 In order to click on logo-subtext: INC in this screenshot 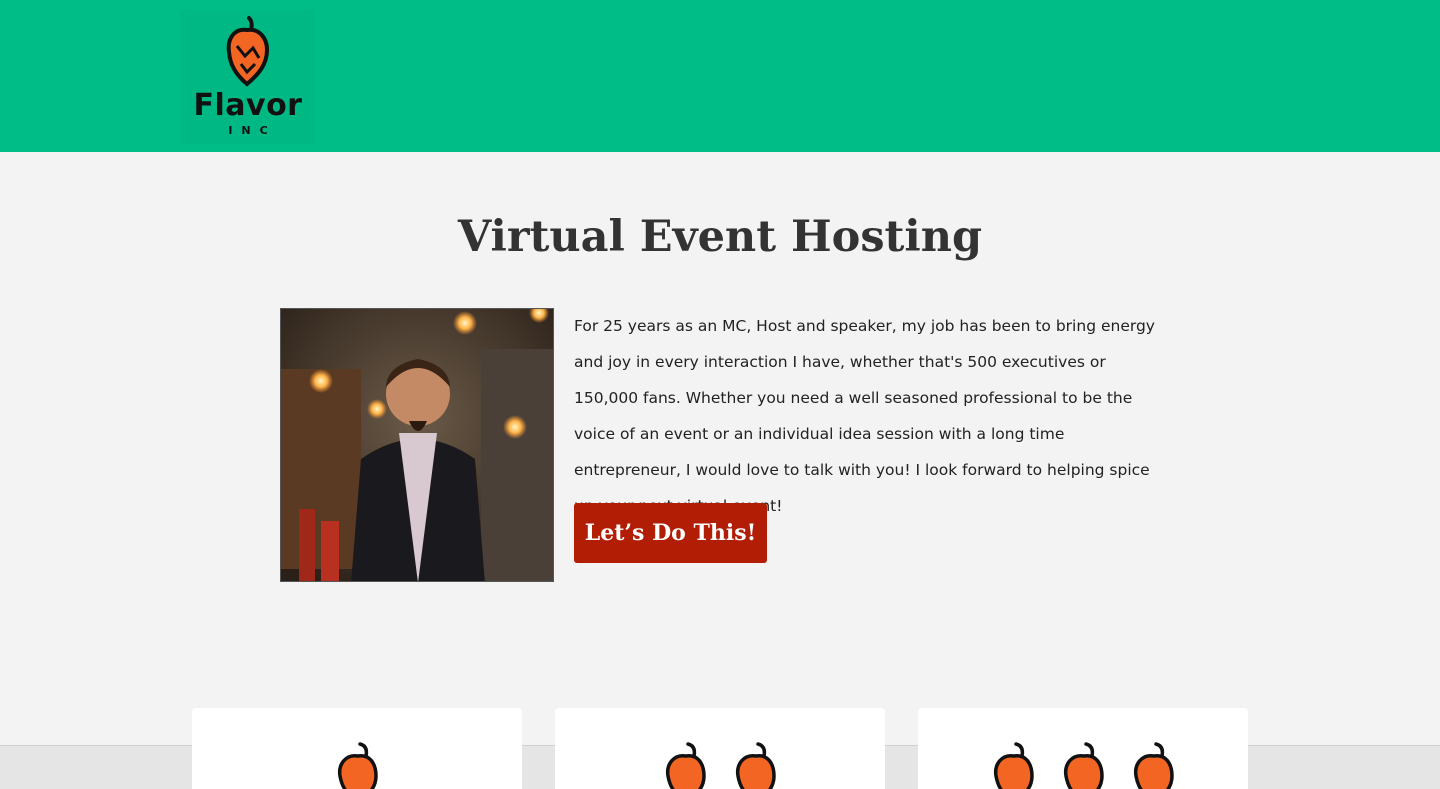, I will do `click(252, 130)`.